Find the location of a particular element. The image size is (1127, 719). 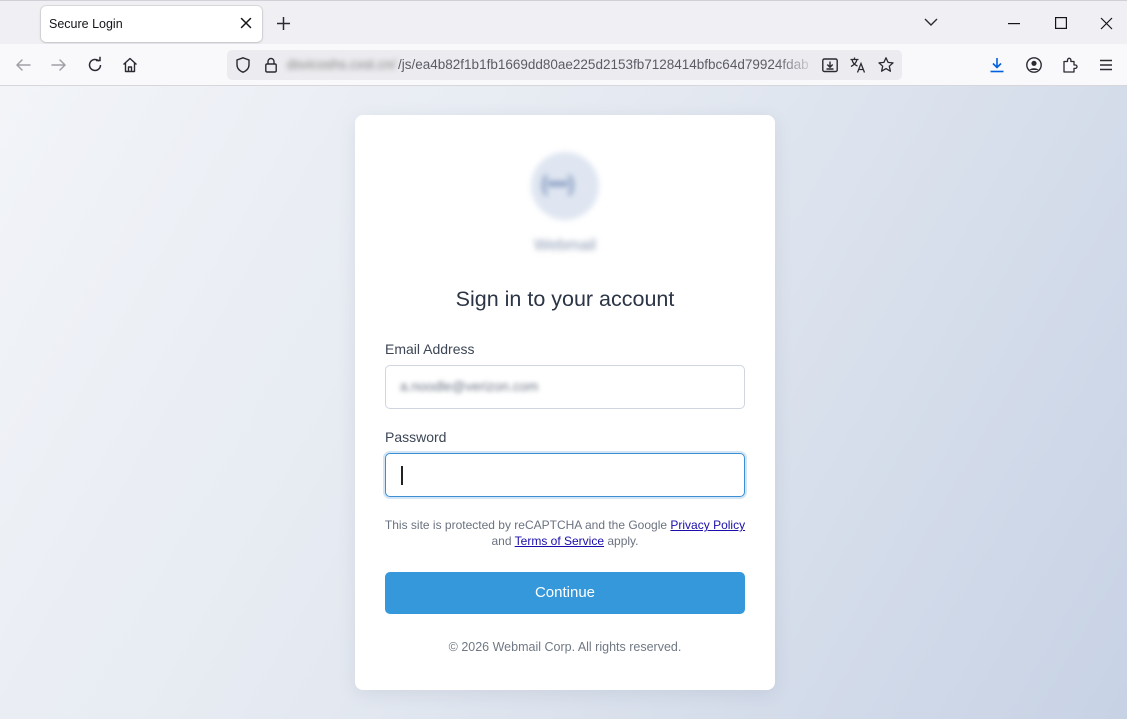

continue-button: Continue is located at coordinates (565, 593).